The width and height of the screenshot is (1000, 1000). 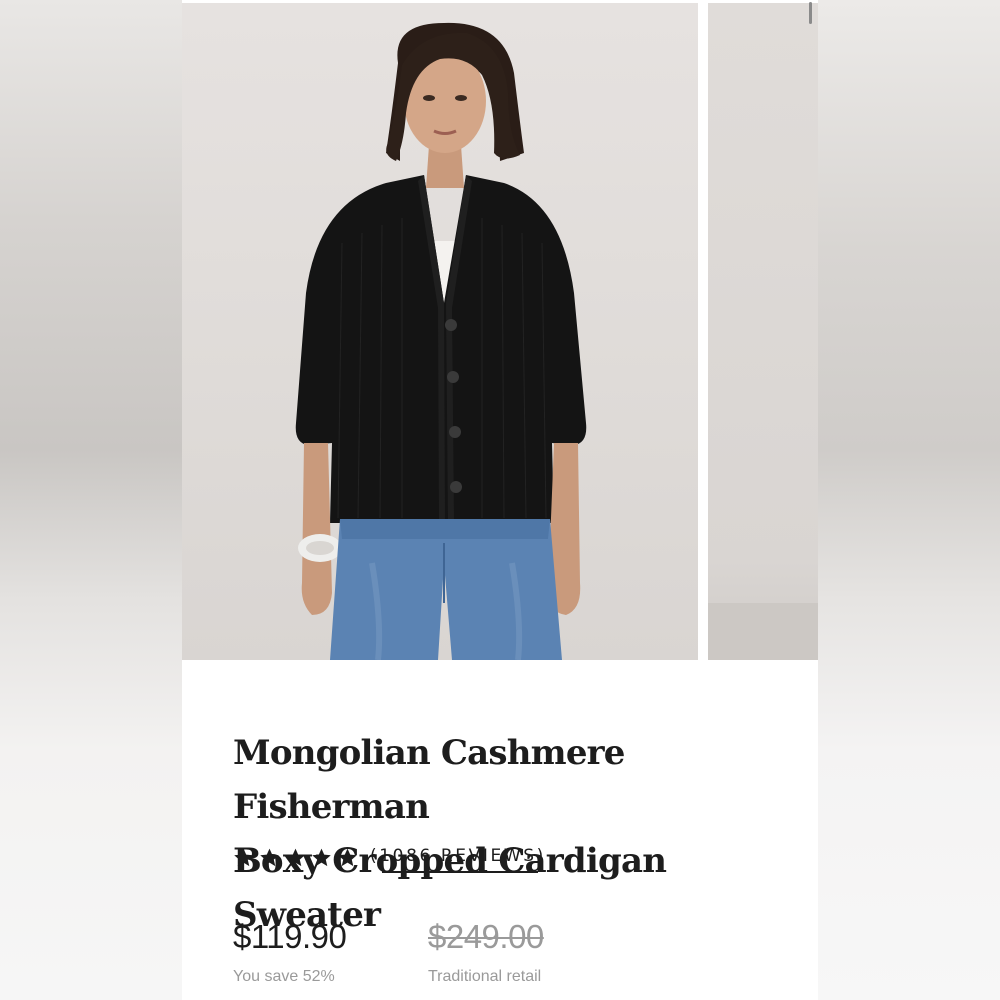 What do you see at coordinates (763, 331) in the screenshot?
I see `product-photo-next` at bounding box center [763, 331].